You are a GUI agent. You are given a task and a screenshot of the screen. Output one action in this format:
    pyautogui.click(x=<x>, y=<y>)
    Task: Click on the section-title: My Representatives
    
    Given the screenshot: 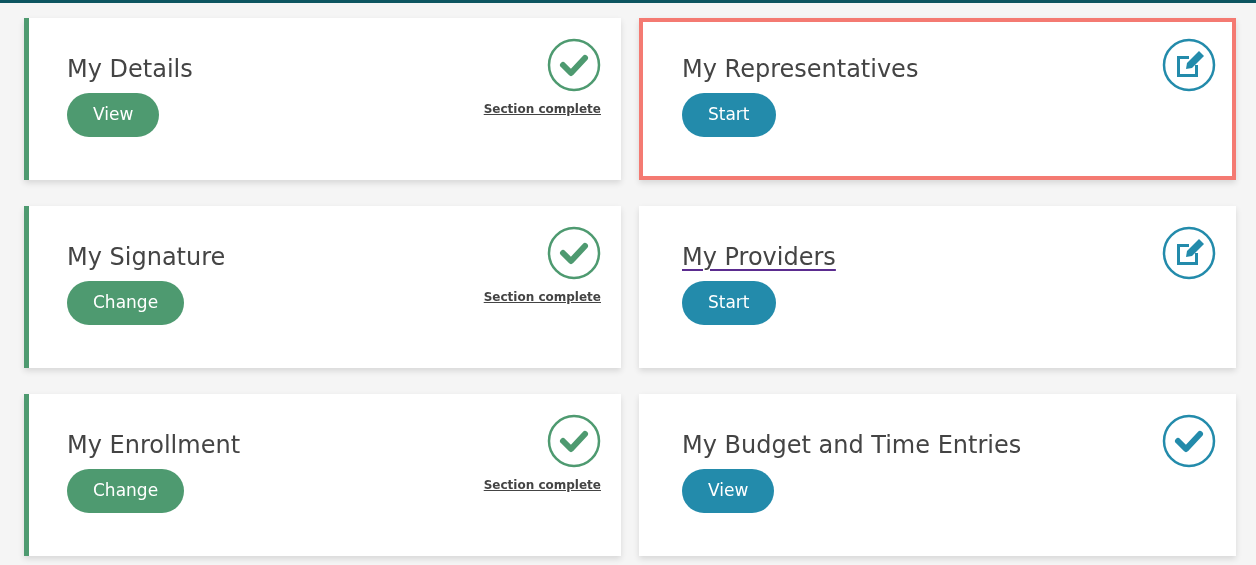 What is the action you would take?
    pyautogui.click(x=800, y=69)
    